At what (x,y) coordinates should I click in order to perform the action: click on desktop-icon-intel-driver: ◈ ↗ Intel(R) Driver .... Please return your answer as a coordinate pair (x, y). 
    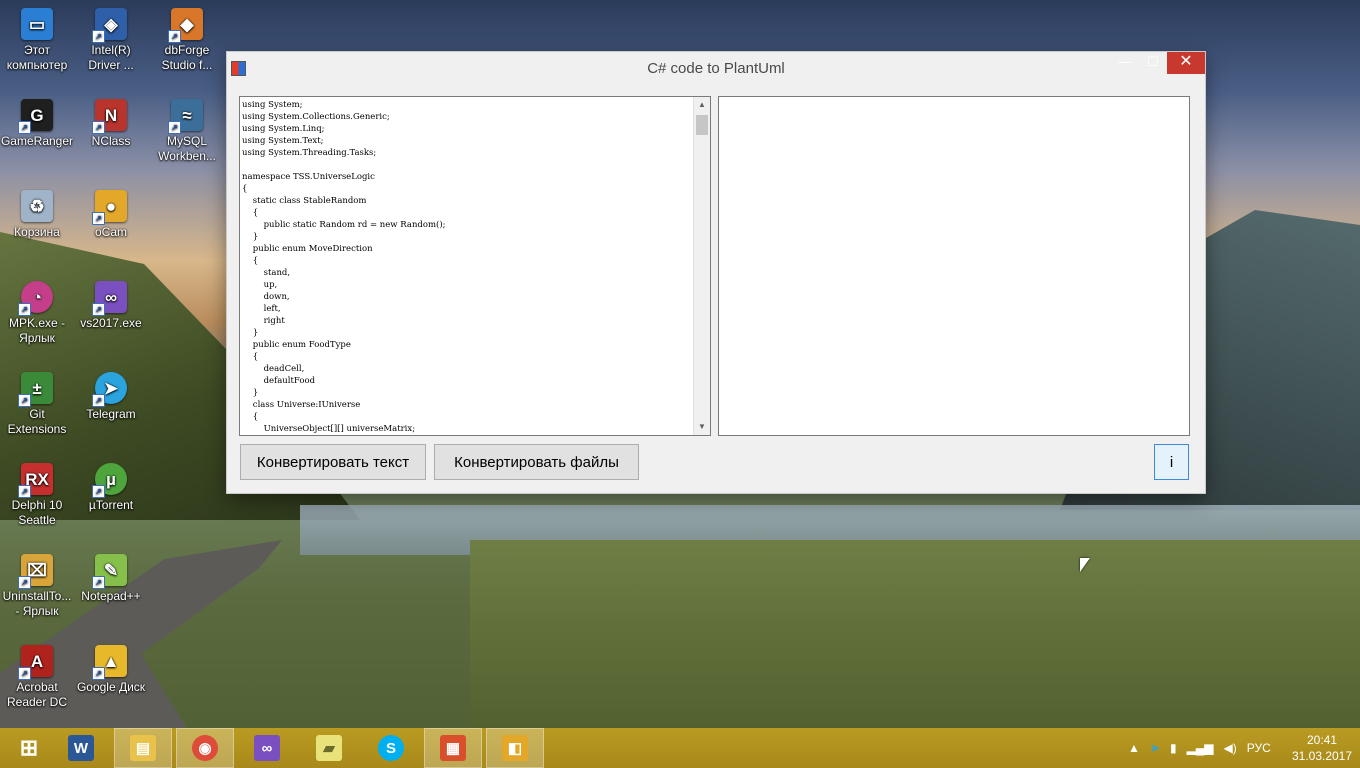
    Looking at the image, I should click on (111, 40).